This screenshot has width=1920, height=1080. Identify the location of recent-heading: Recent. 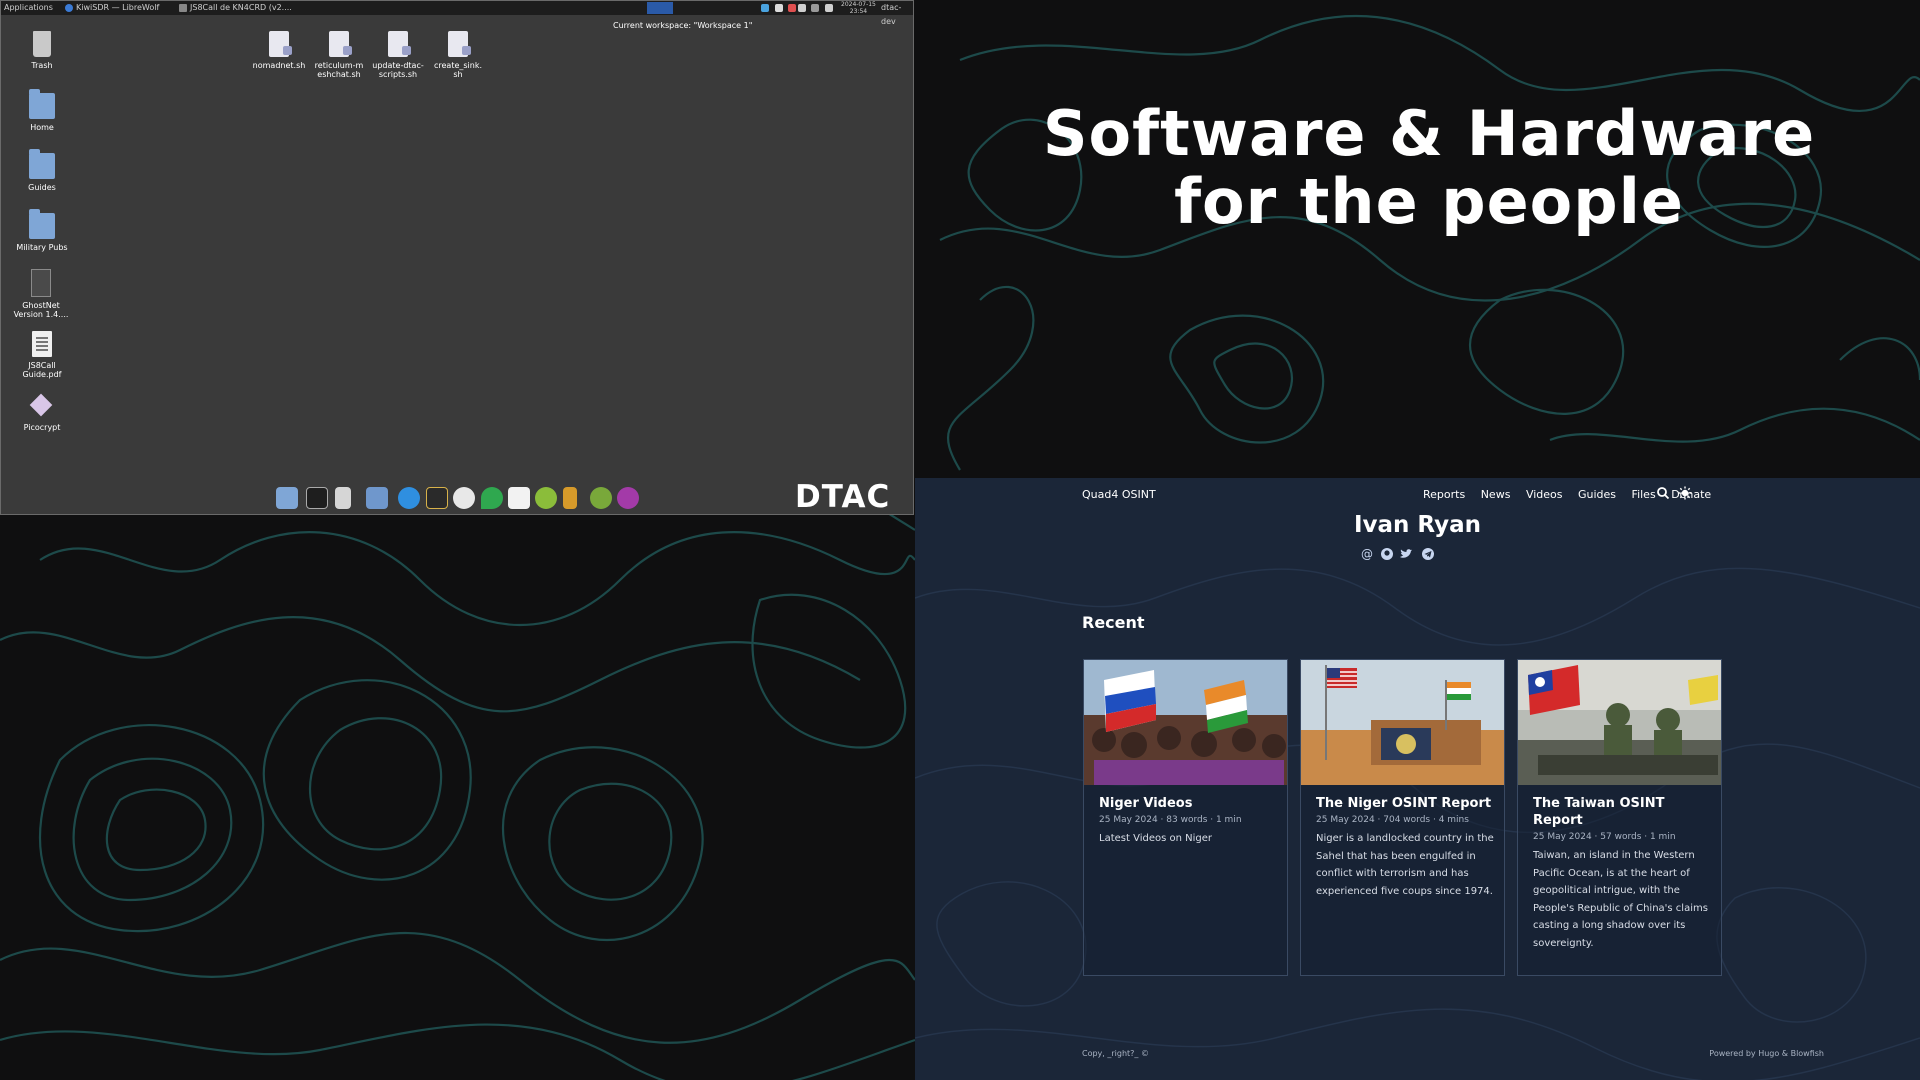
(1113, 622).